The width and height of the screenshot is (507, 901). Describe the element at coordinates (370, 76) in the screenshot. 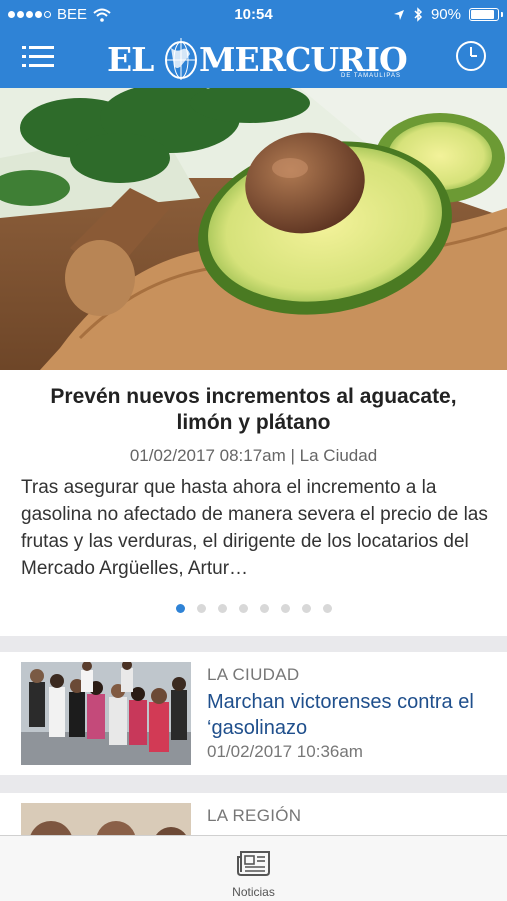

I see `logo-subtitle: DE TAMAULIPAS` at that location.